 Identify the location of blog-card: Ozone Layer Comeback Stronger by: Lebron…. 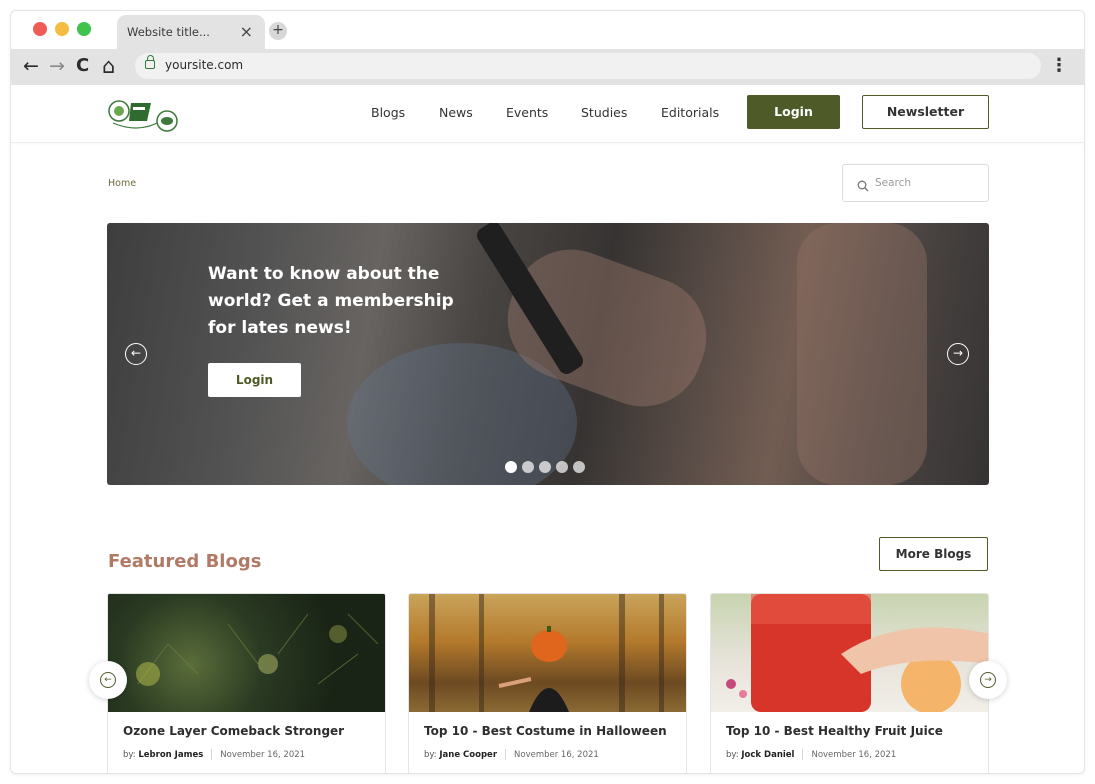
(246, 683).